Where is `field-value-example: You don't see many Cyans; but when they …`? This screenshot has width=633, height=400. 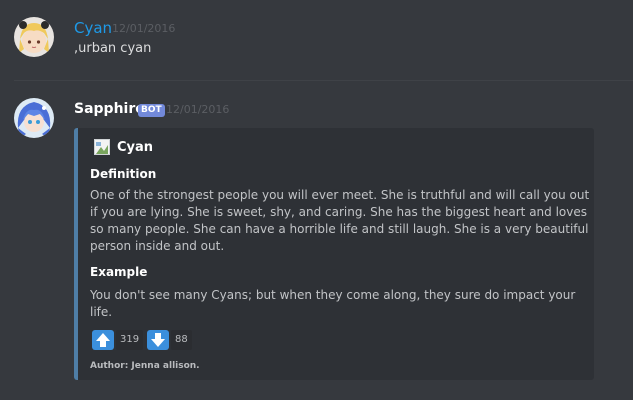
field-value-example: You don't see many Cyans; but when they … is located at coordinates (333, 303).